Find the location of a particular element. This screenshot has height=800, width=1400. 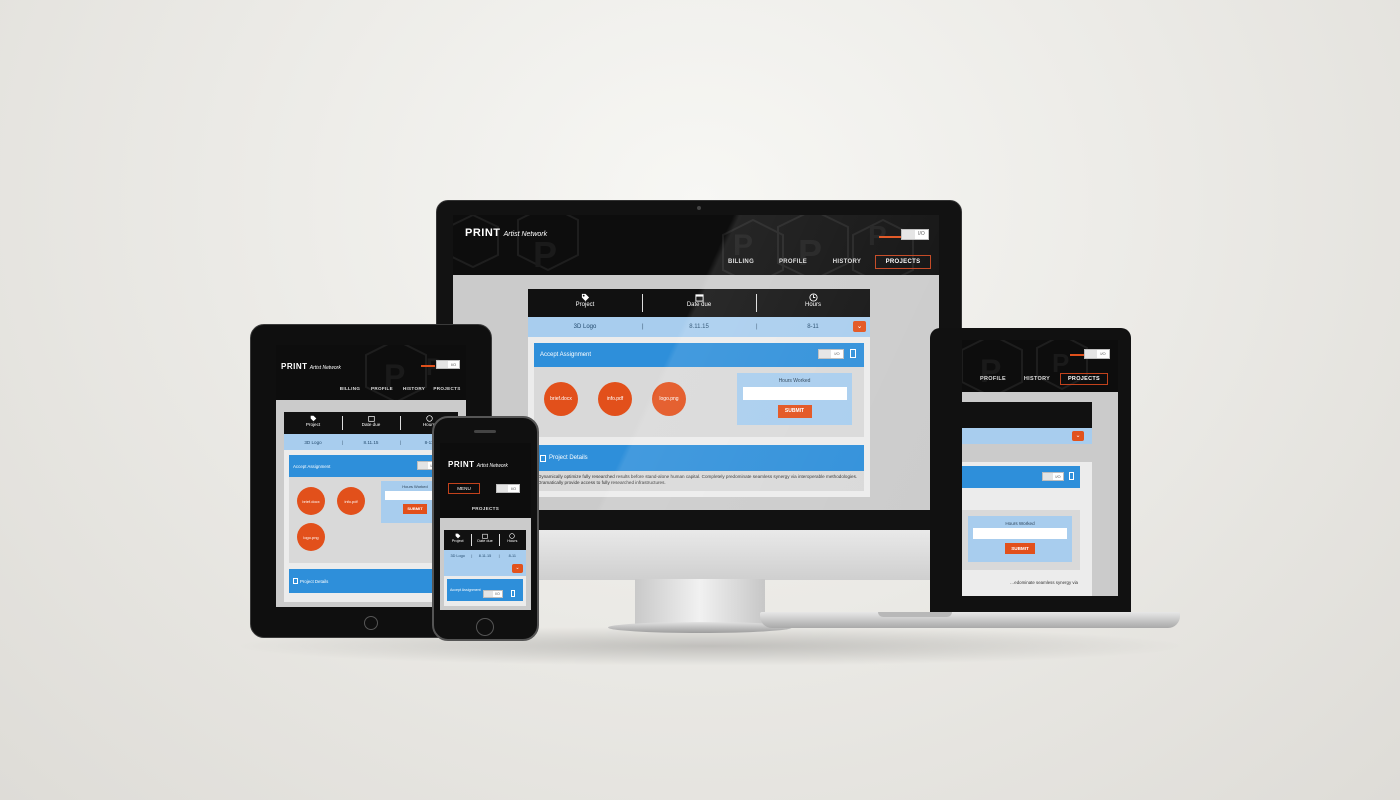

col-date-due: Date due is located at coordinates (699, 303).